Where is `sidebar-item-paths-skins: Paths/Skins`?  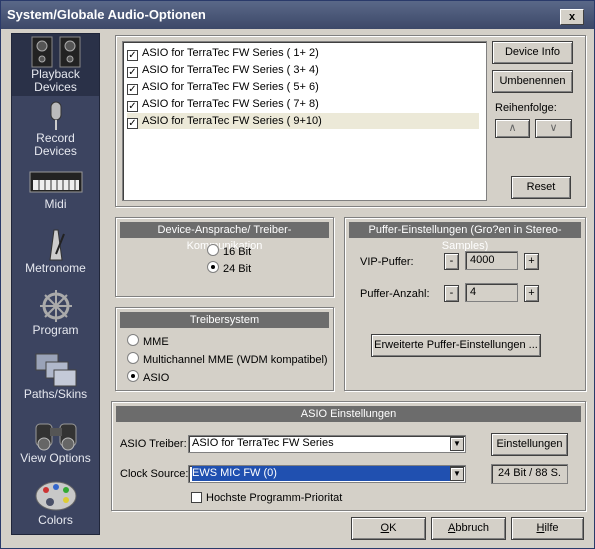 sidebar-item-paths-skins: Paths/Skins is located at coordinates (55, 378).